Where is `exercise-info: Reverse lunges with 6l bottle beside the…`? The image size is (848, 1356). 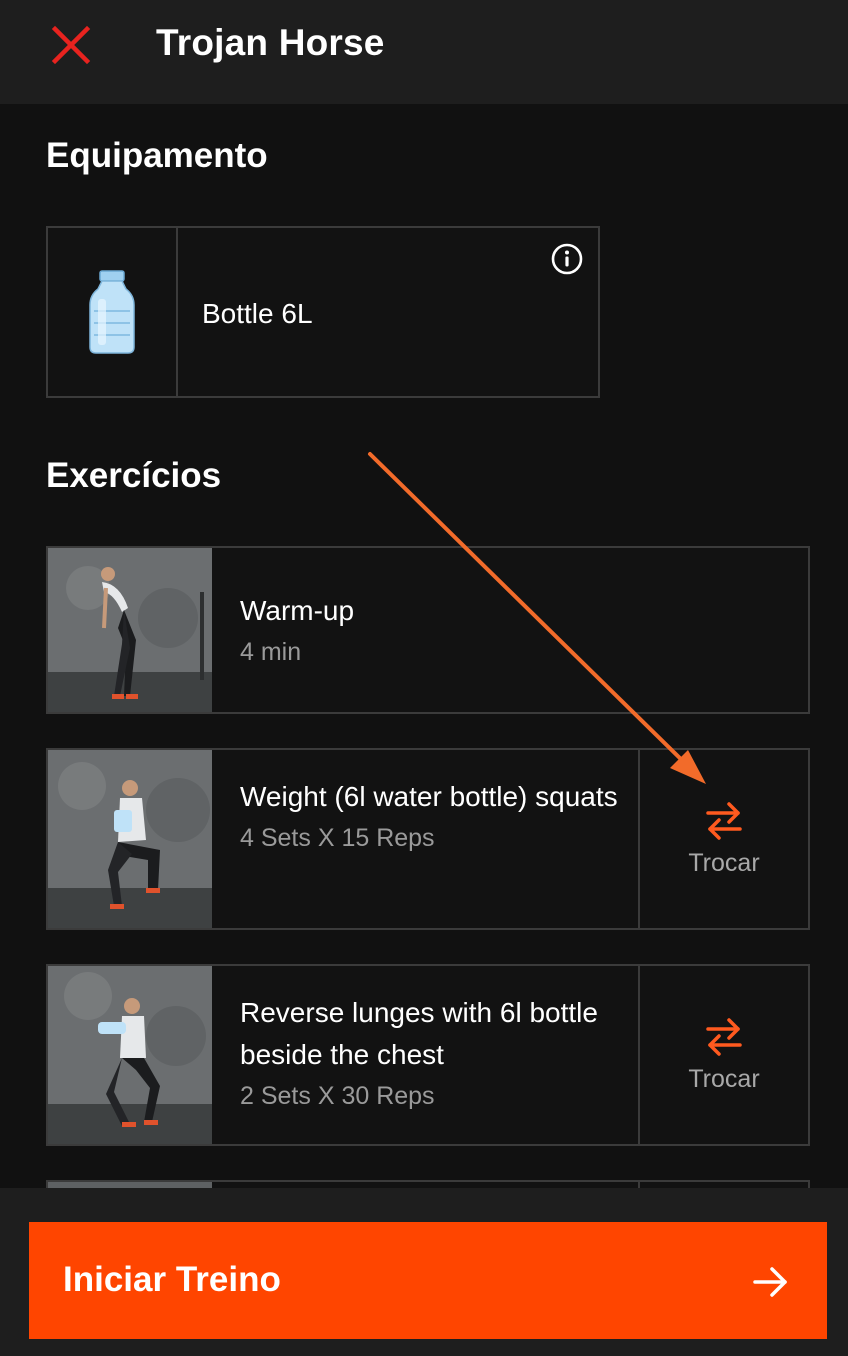 exercise-info: Reverse lunges with 6l bottle beside the… is located at coordinates (450, 1051).